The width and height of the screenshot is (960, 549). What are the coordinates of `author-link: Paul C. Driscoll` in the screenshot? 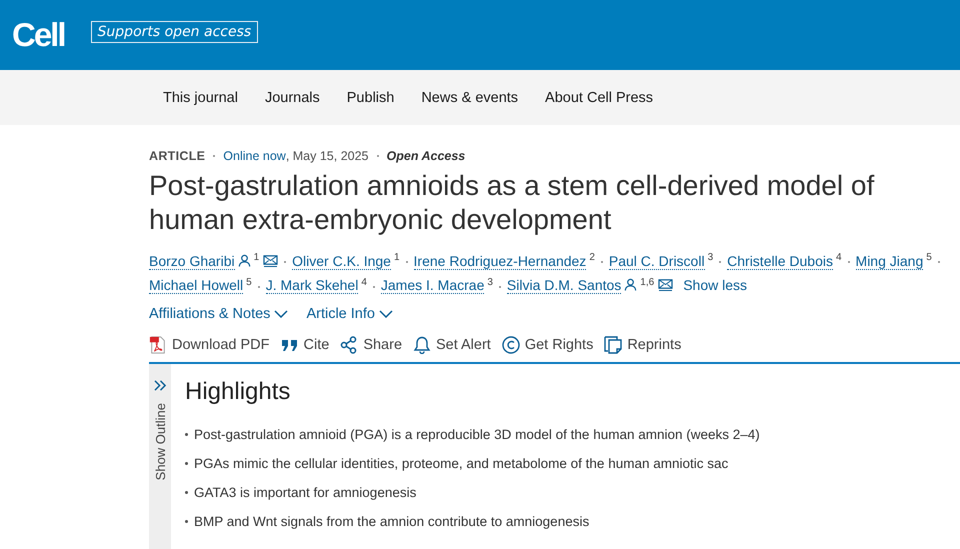 It's located at (656, 261).